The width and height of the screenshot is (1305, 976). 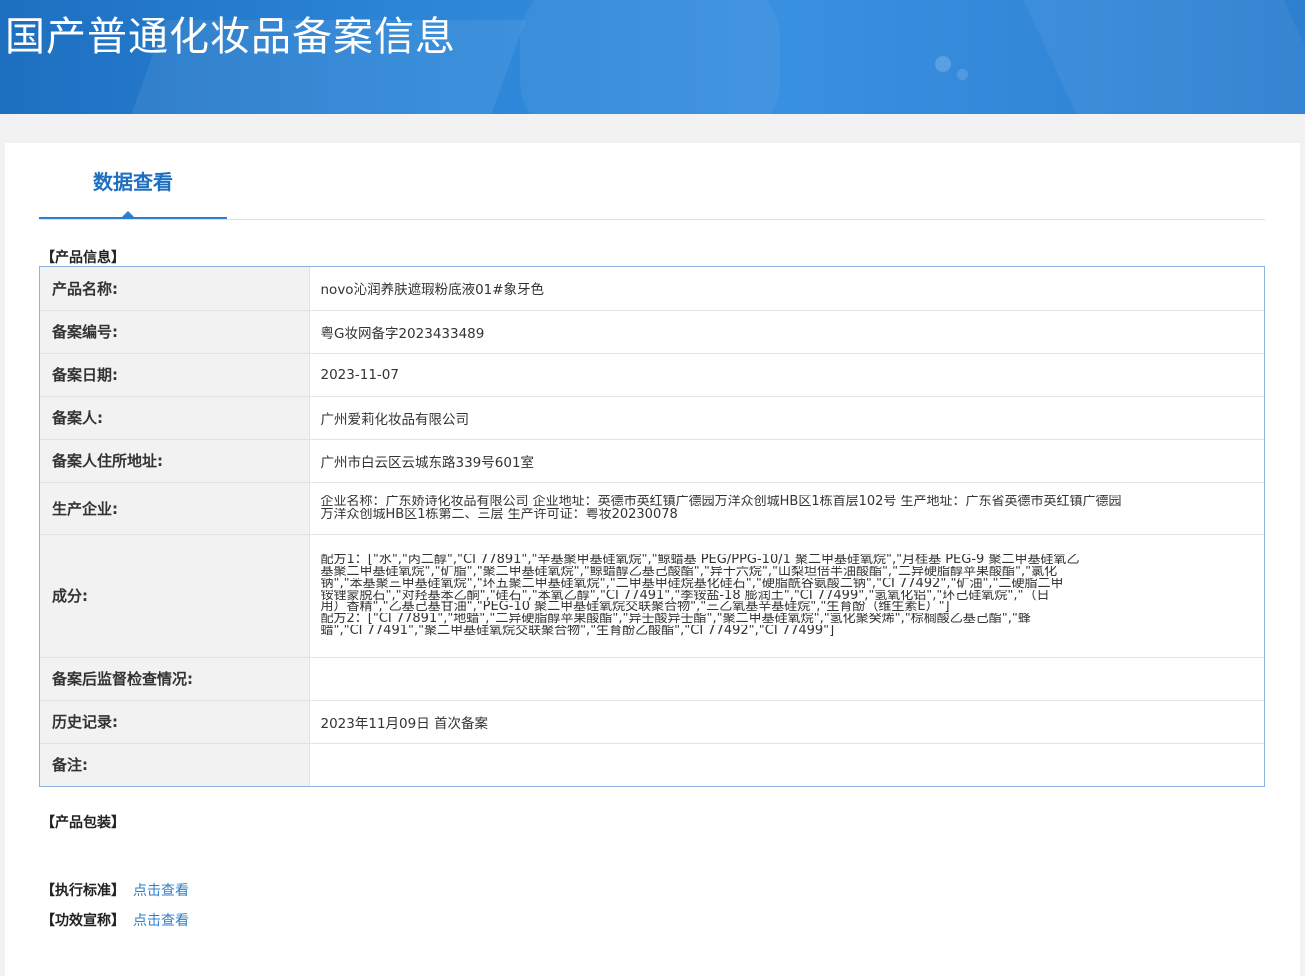 I want to click on row-value: 广州市白云区云城东路339号601室, so click(x=786, y=461).